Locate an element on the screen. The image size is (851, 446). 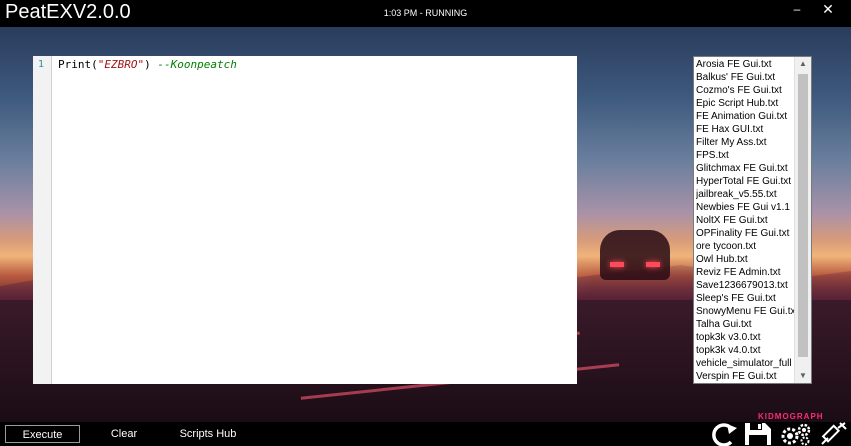
list-item: Cozmo's FE Gui.txt is located at coordinates (746, 90).